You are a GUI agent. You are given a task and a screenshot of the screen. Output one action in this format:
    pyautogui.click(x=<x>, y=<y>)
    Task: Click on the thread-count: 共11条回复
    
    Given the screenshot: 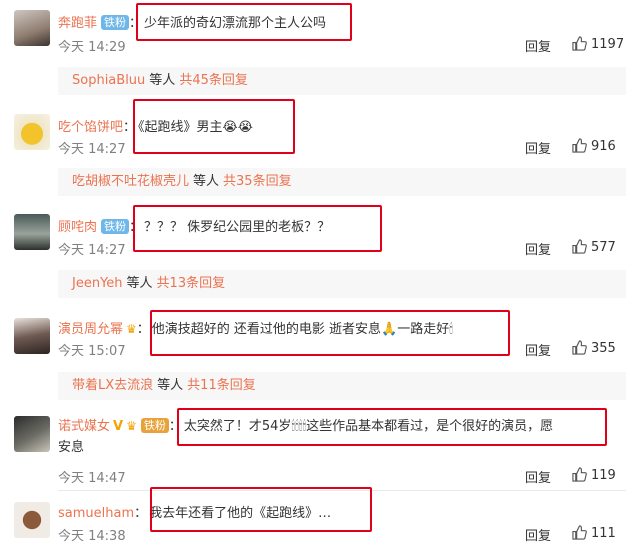 What is the action you would take?
    pyautogui.click(x=221, y=385)
    